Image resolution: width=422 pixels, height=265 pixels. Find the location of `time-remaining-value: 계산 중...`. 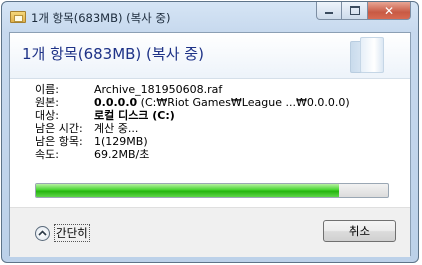

time-remaining-value: 계산 중... is located at coordinates (116, 128).